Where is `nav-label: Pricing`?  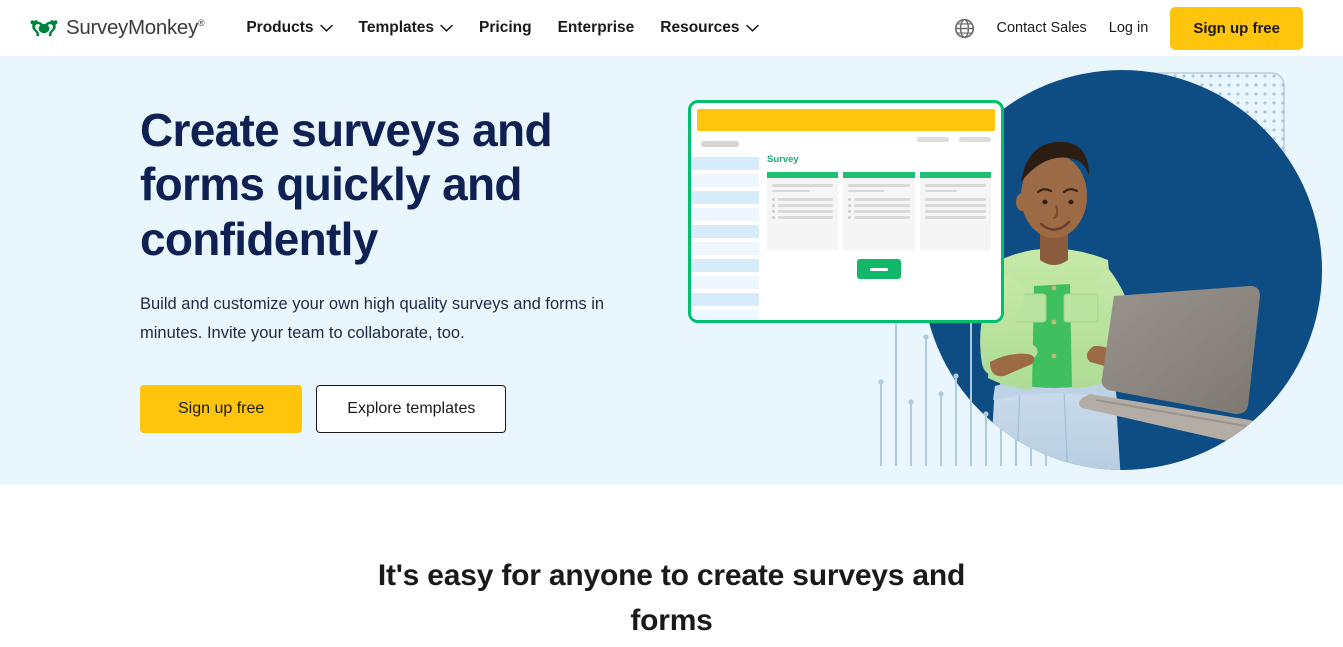 nav-label: Pricing is located at coordinates (505, 27).